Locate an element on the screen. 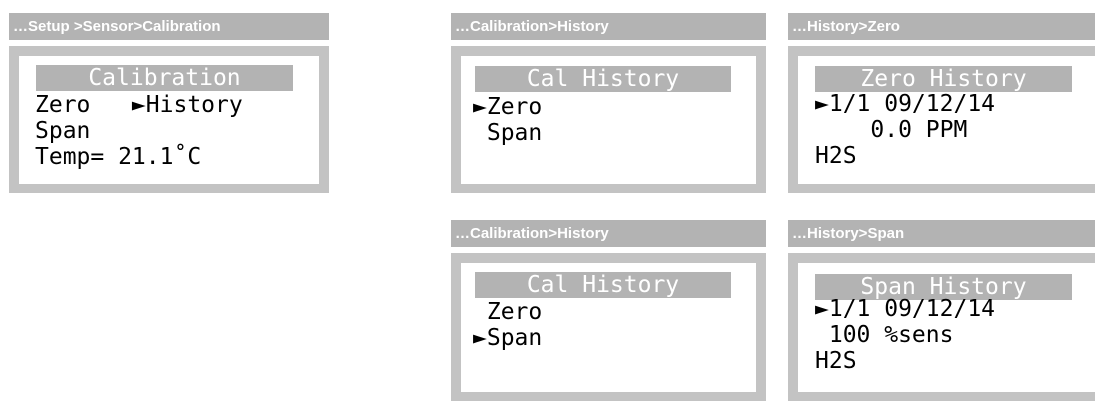 The height and width of the screenshot is (401, 1095). display-frame: Cal History ►Zero Span is located at coordinates (608, 119).